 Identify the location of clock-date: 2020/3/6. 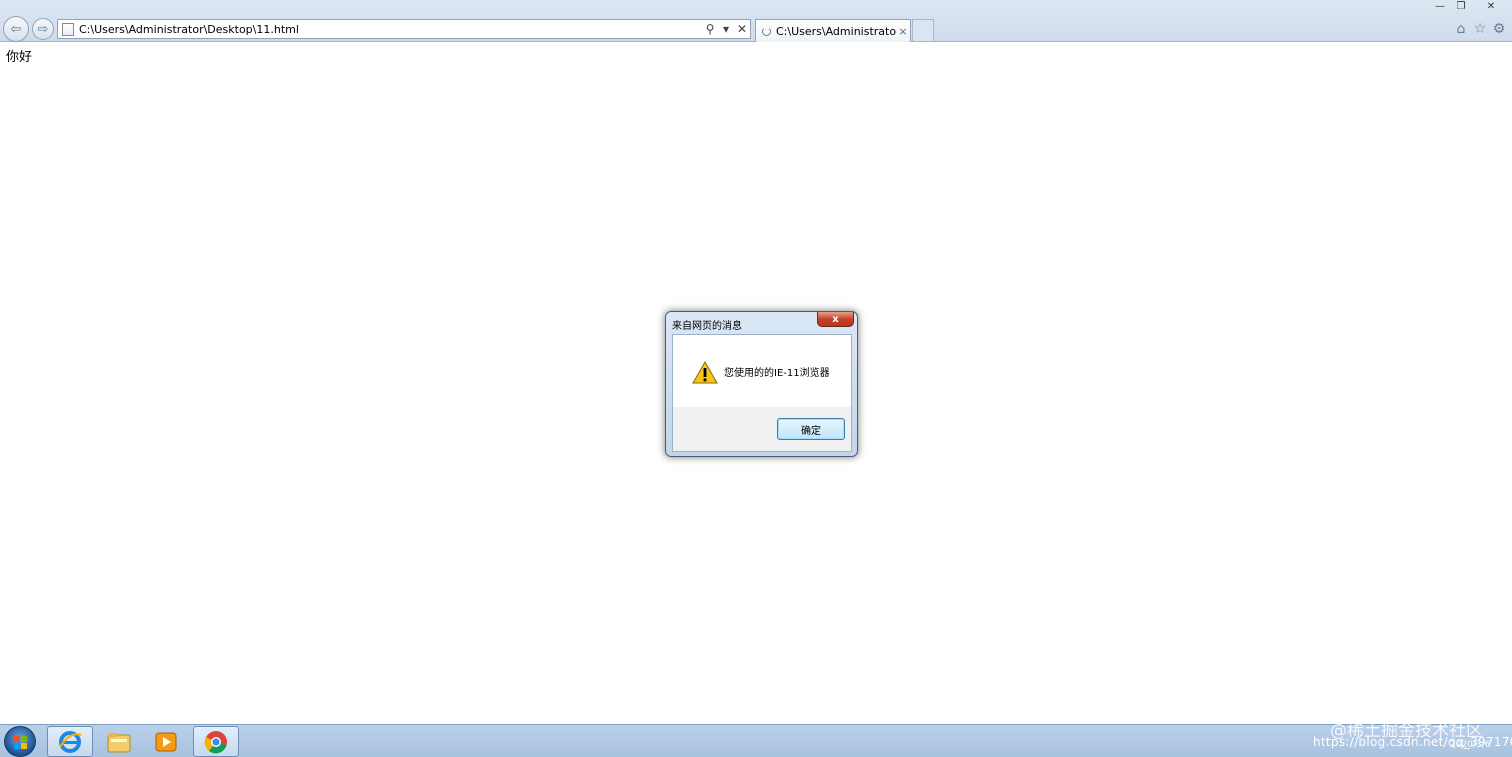
(1470, 745).